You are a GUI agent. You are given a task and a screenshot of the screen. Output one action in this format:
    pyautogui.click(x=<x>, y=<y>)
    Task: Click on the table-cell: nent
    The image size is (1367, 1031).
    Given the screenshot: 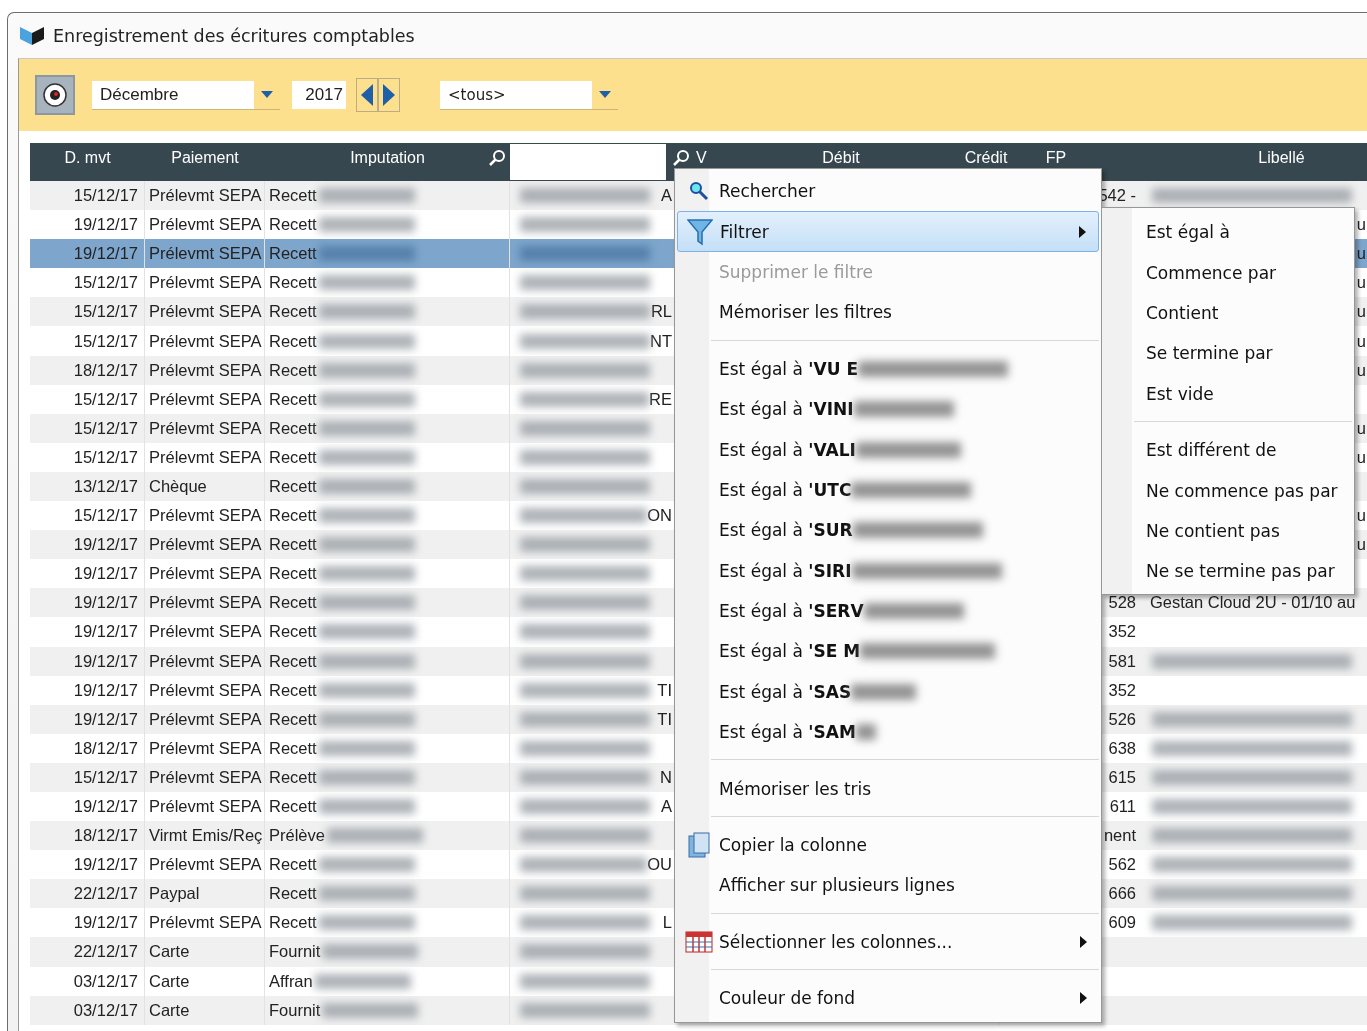 What is the action you would take?
    pyautogui.click(x=1119, y=836)
    